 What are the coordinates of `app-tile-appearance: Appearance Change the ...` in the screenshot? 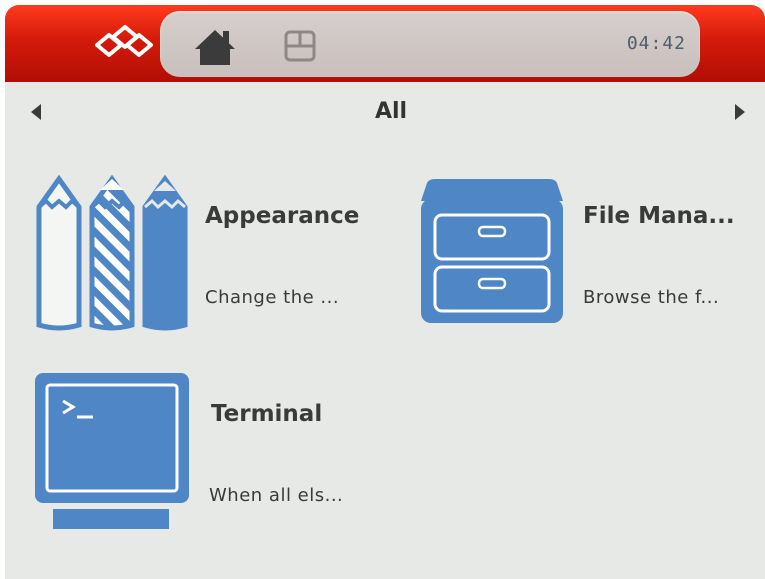 It's located at (213, 260).